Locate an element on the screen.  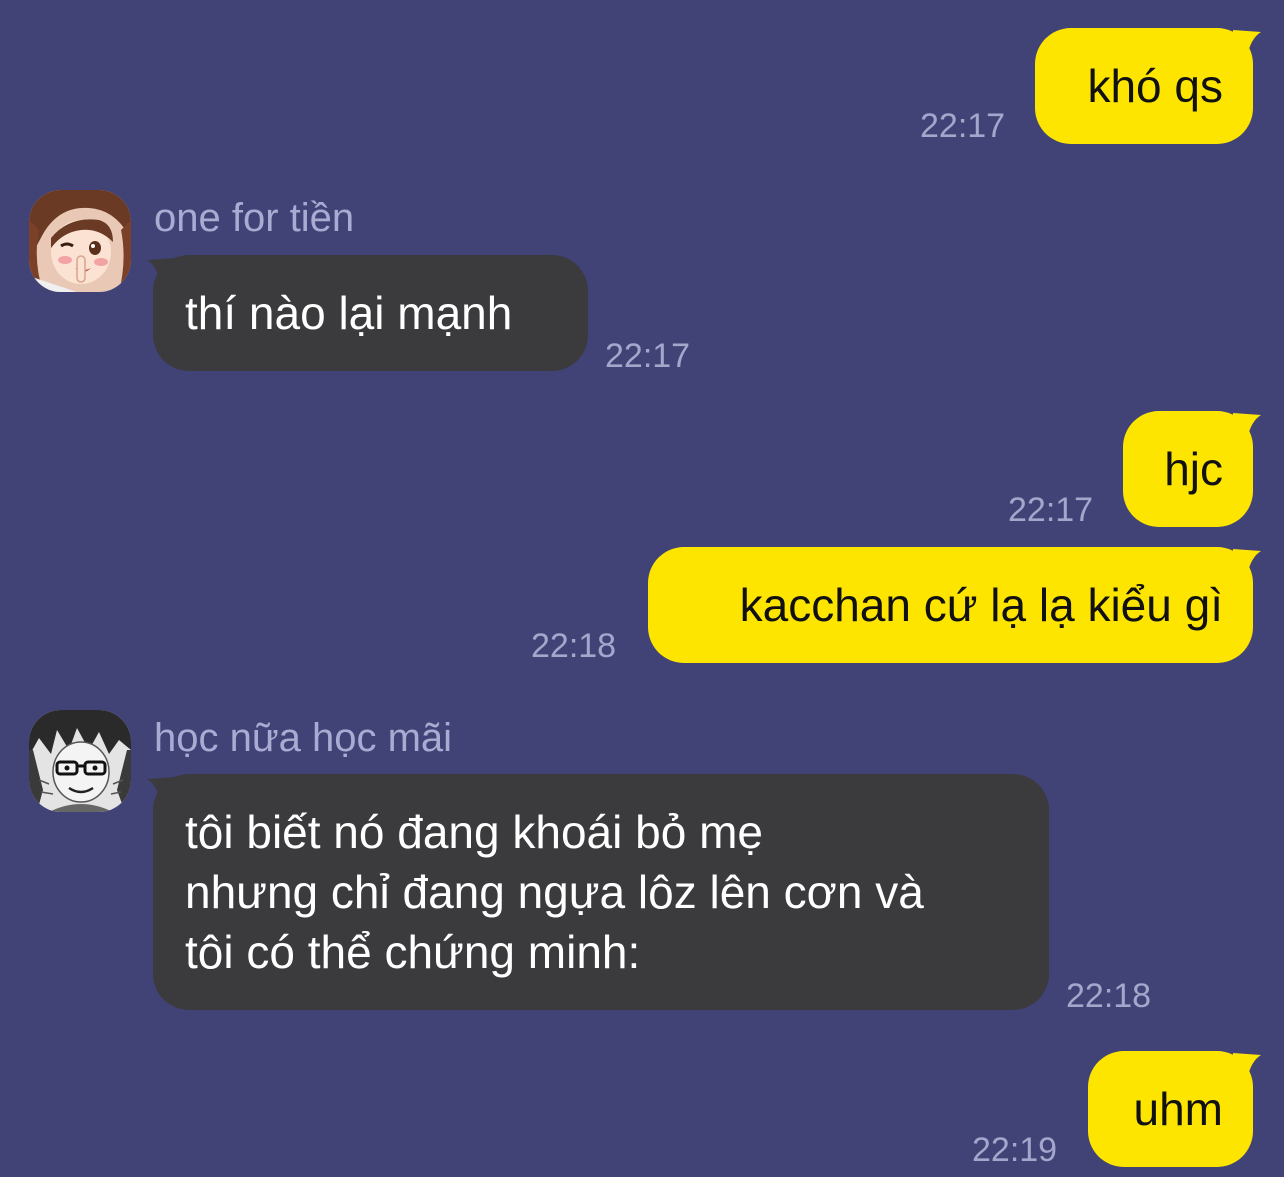
message-bubble: uhm is located at coordinates (1170, 1109).